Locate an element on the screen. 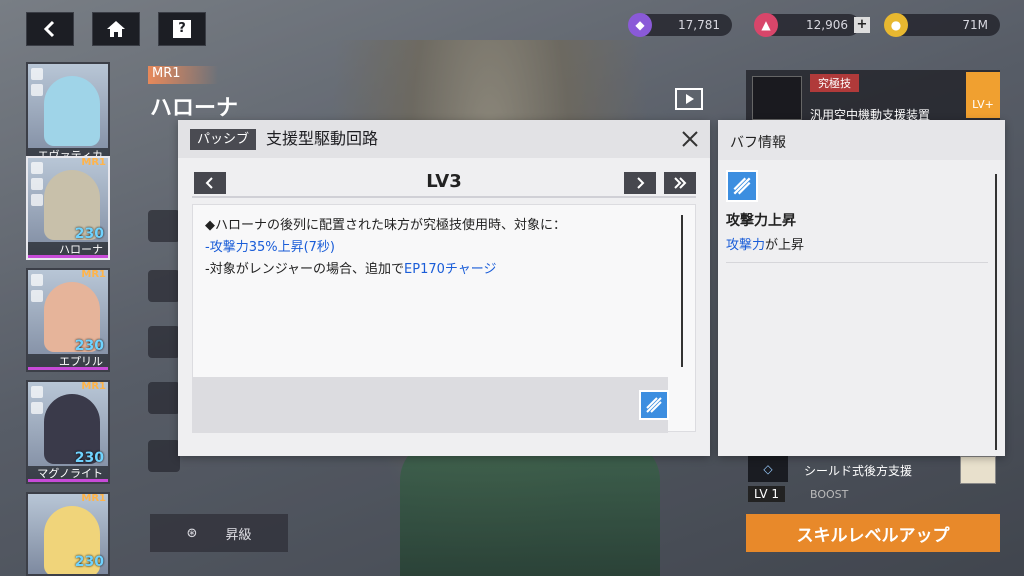  ultimate-skill-card: 究極技 汎用空中機動支援装置 is located at coordinates (873, 96).